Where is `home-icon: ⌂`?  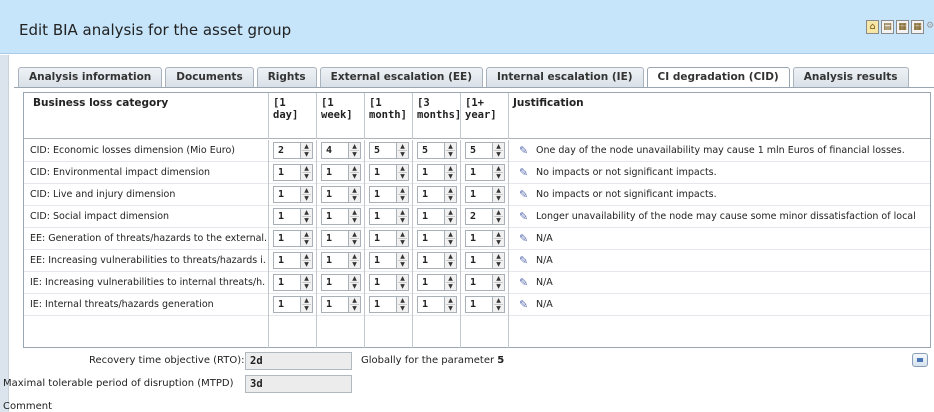
home-icon: ⌂ is located at coordinates (872, 27).